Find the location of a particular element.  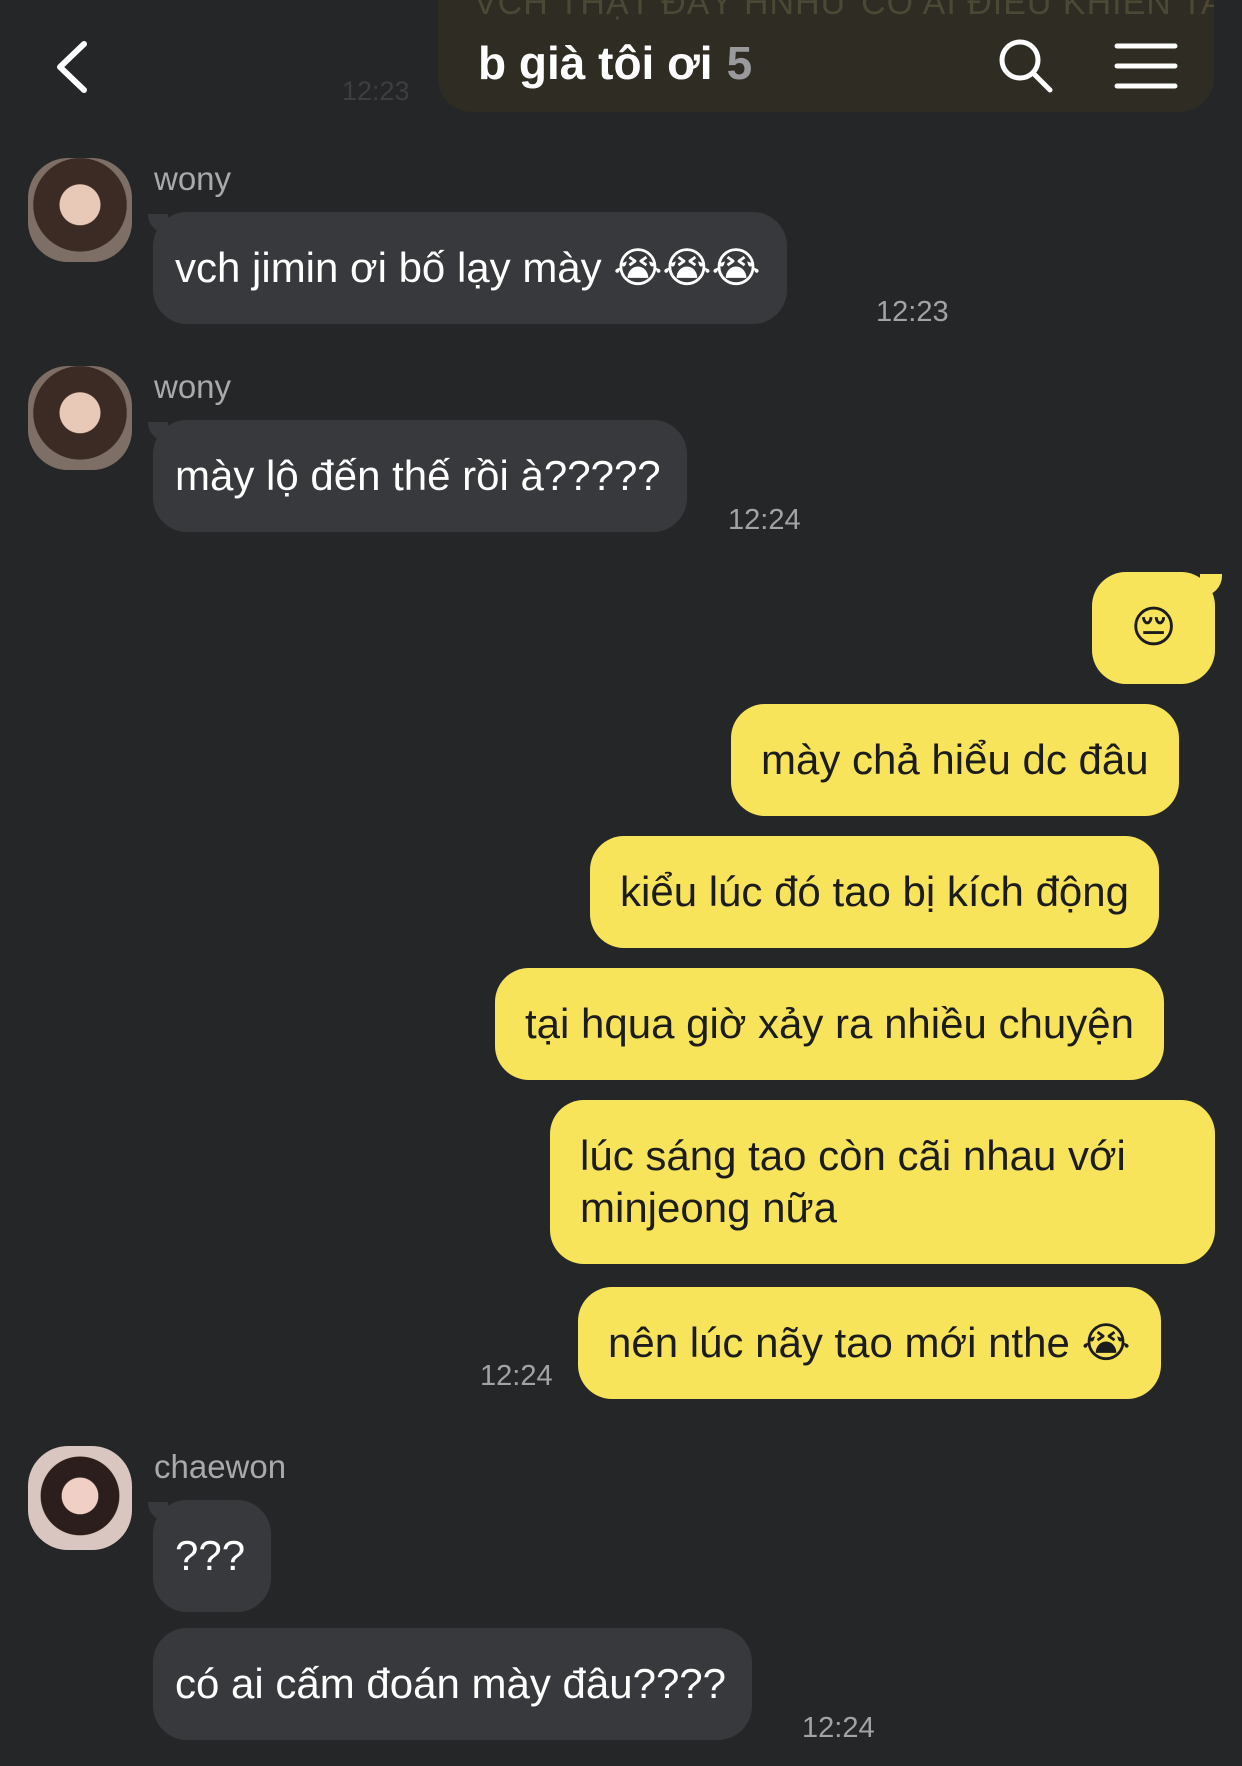

incoming-message-bubble: mày lộ đến thế rồi à????? is located at coordinates (420, 476).